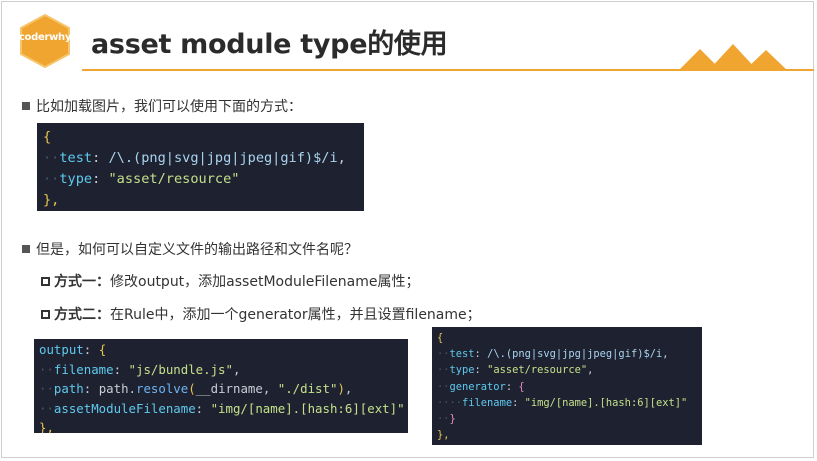 This screenshot has width=817, height=461. What do you see at coordinates (82, 282) in the screenshot?
I see `method-one-label: 方式一：` at bounding box center [82, 282].